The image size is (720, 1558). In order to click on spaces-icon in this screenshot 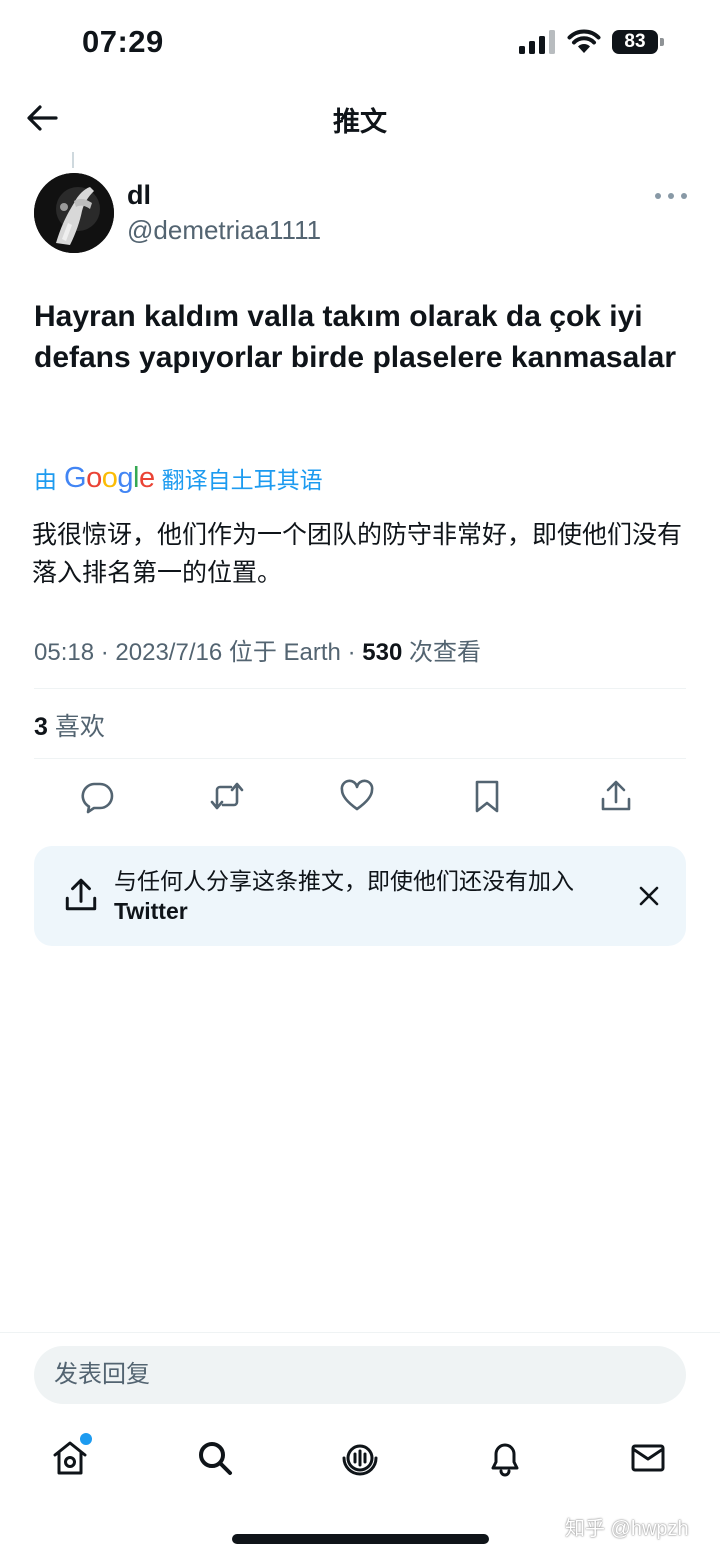, I will do `click(362, 1460)`.